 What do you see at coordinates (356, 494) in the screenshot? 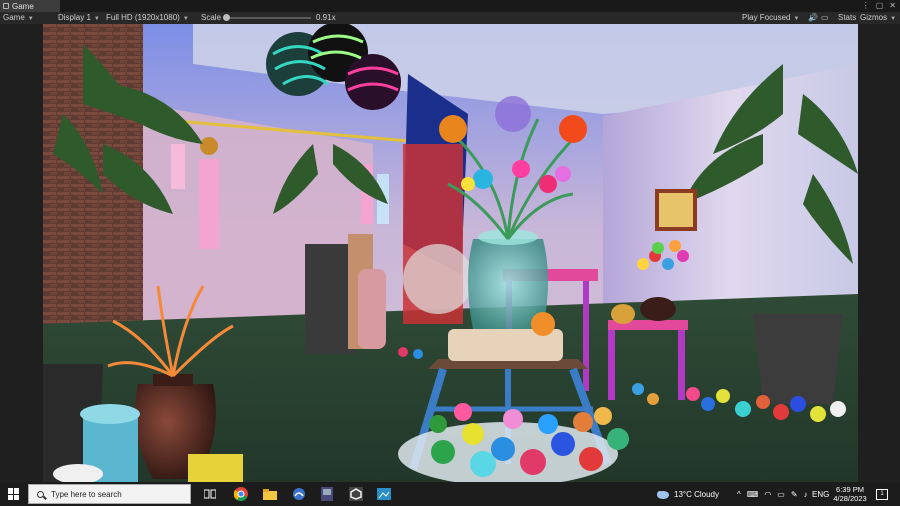
I see `unity-icon` at bounding box center [356, 494].